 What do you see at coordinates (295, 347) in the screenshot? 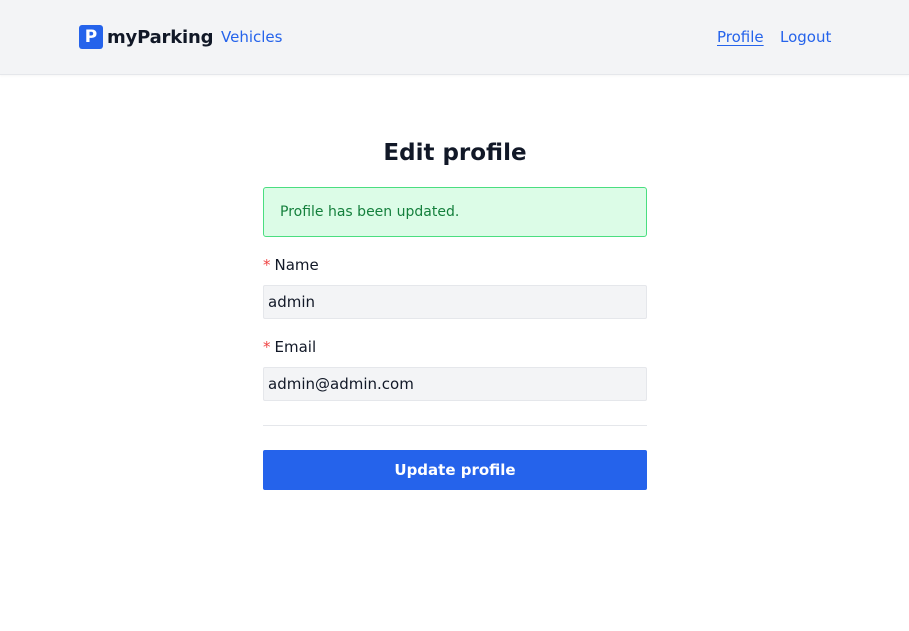
I see `email-label-text: Email` at bounding box center [295, 347].